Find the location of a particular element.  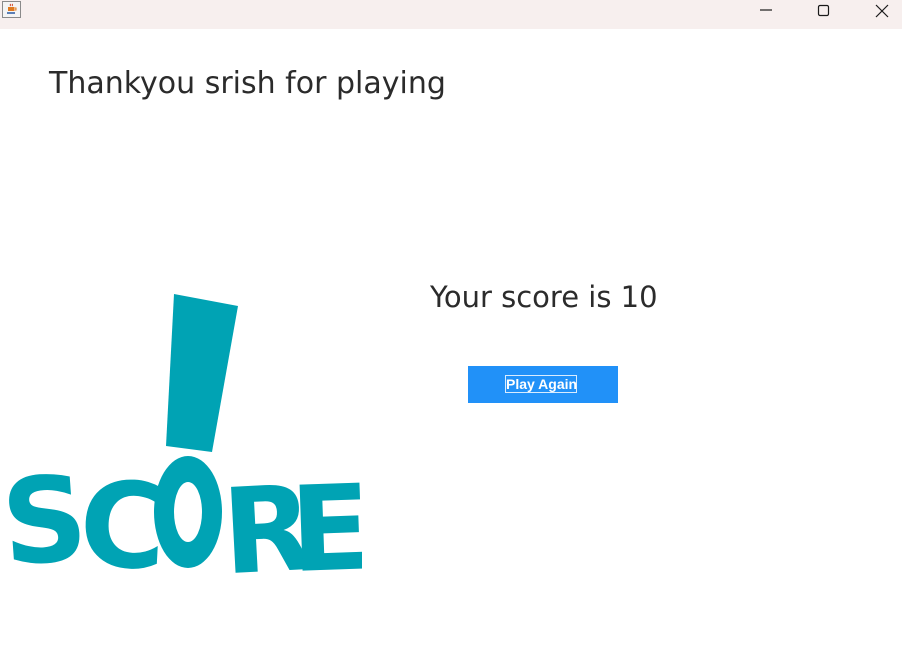

maximize-button is located at coordinates (824, 14).